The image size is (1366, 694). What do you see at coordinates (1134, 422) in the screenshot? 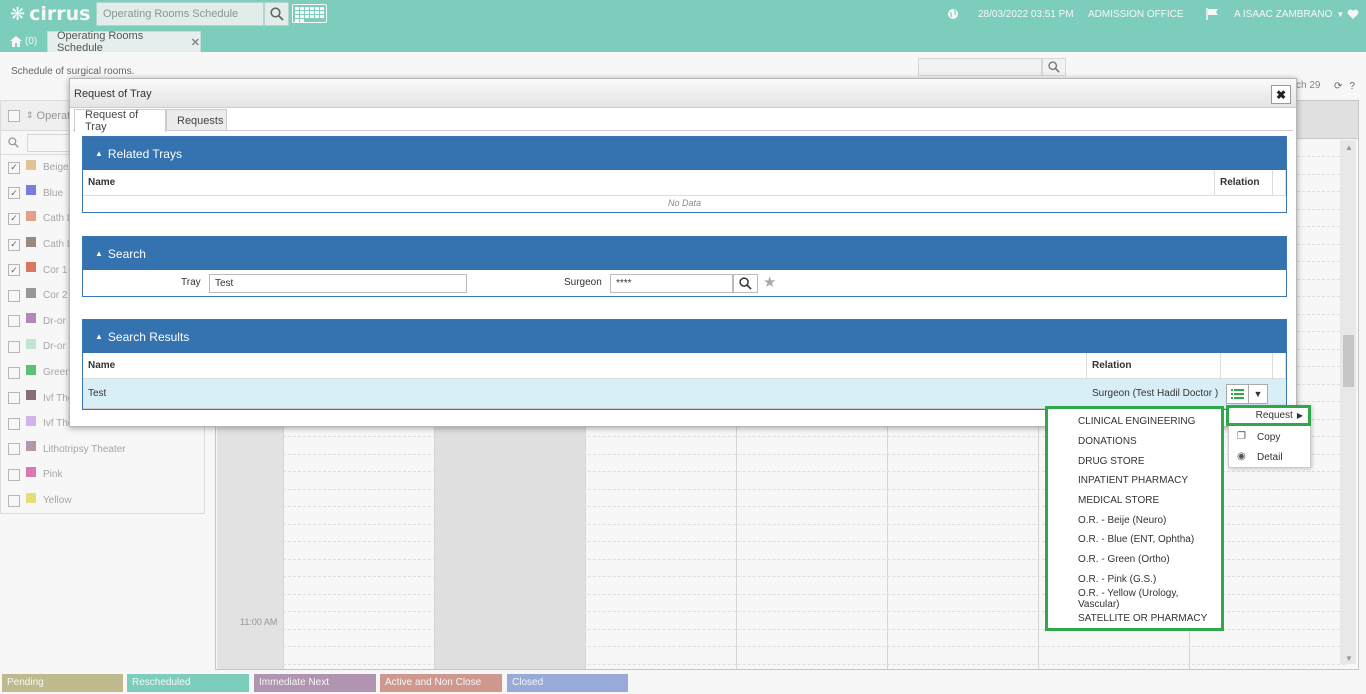
I see `request-destination-item: CLINICAL ENGINEERING` at bounding box center [1134, 422].